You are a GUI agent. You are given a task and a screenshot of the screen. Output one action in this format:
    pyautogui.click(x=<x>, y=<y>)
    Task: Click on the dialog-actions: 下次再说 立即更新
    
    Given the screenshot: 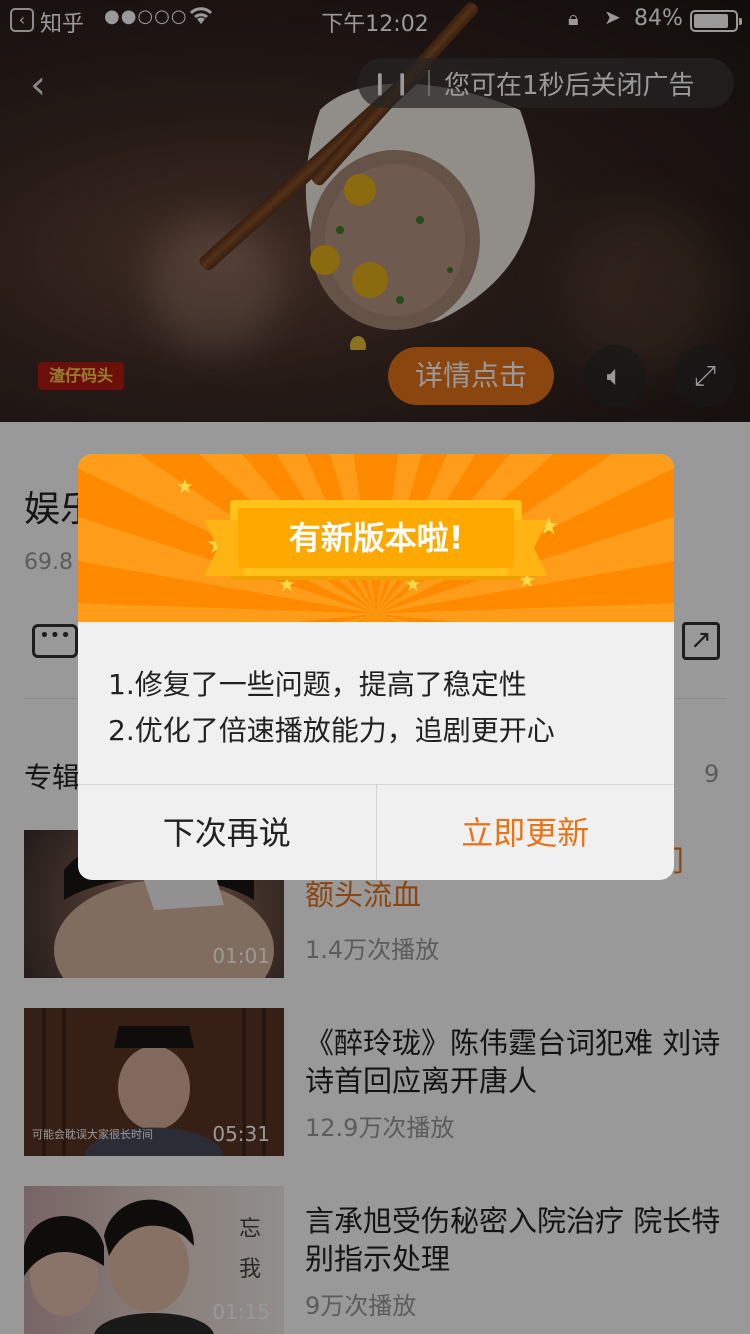 What is the action you would take?
    pyautogui.click(x=376, y=832)
    